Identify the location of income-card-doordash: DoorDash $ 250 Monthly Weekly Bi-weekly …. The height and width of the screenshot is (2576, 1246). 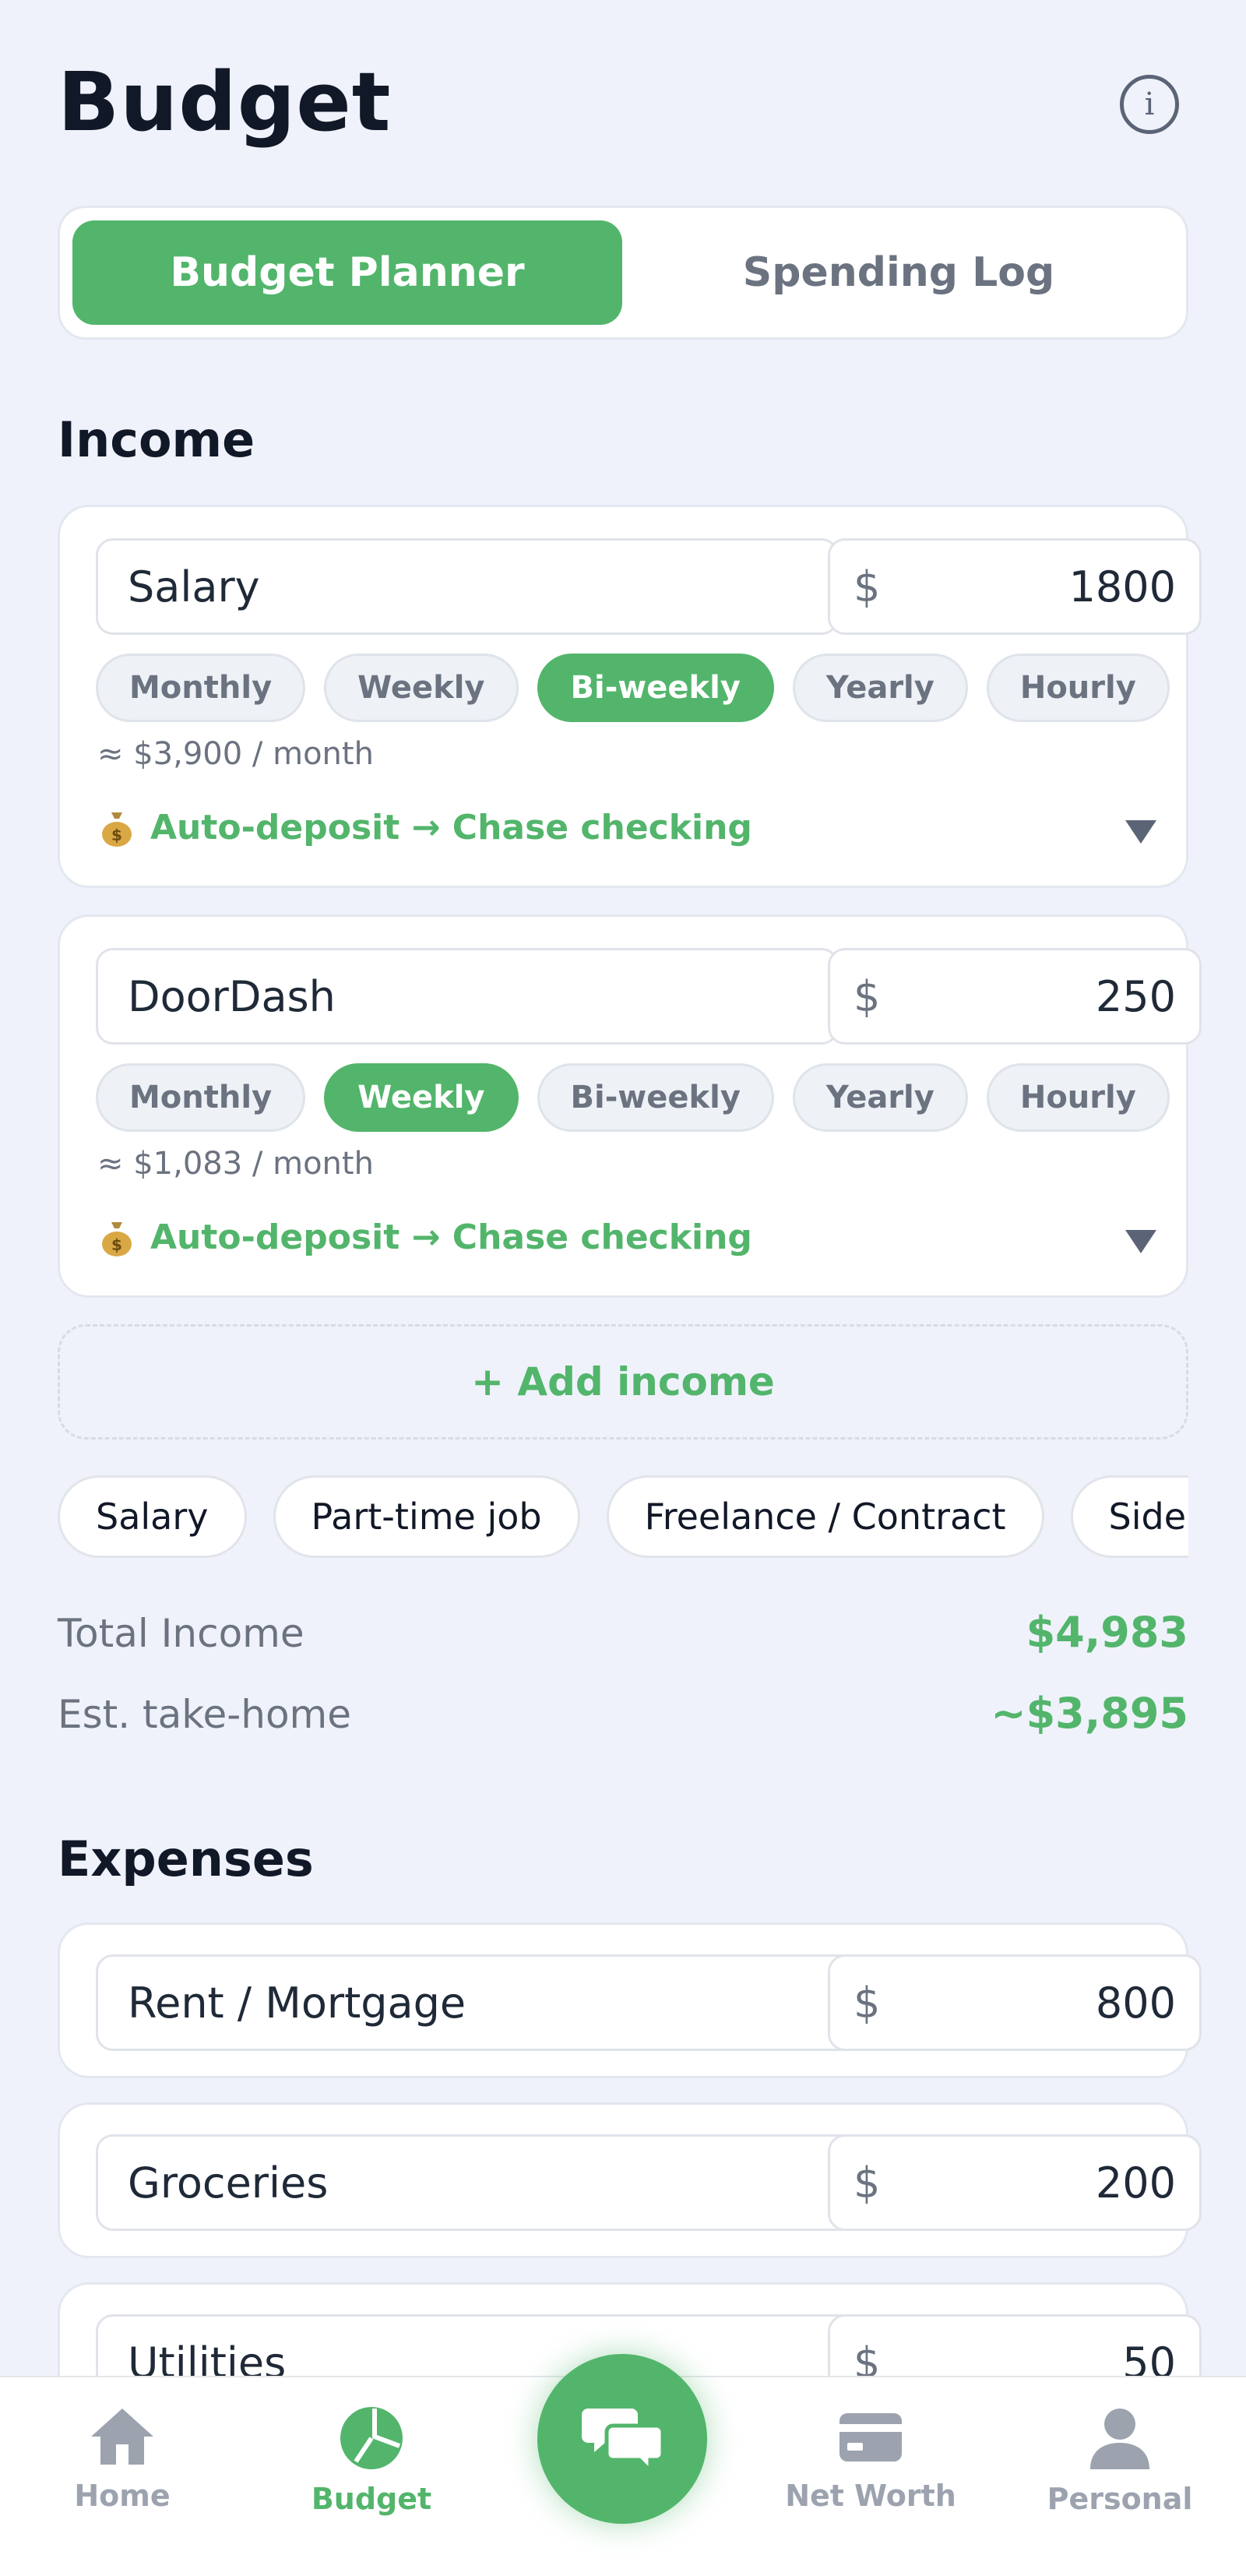
(630, 1106).